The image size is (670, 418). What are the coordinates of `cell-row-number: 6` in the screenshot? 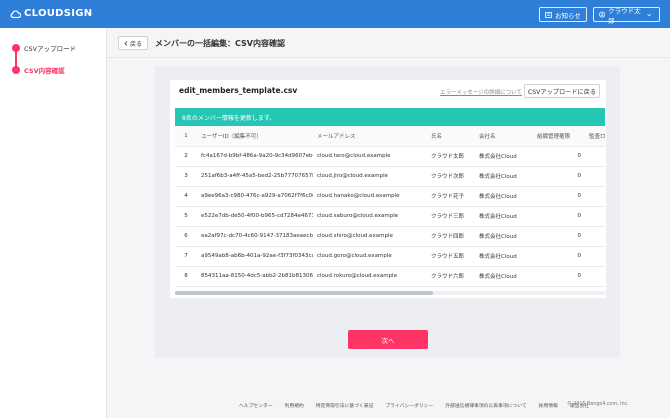 It's located at (186, 236).